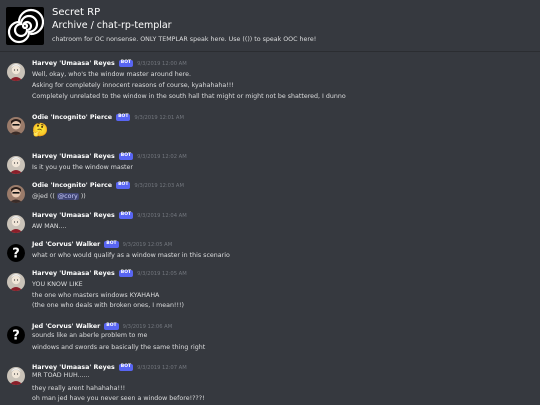 The height and width of the screenshot is (405, 540). I want to click on timestamp: 9/3/2019 12:02 AM, so click(162, 156).